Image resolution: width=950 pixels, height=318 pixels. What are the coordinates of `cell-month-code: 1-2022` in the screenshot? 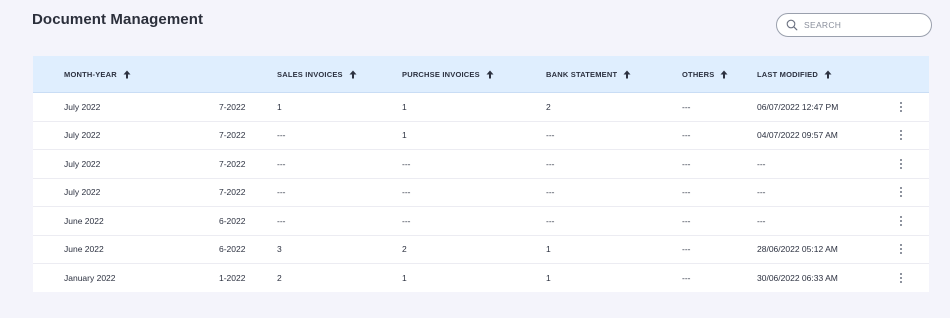 It's located at (232, 277).